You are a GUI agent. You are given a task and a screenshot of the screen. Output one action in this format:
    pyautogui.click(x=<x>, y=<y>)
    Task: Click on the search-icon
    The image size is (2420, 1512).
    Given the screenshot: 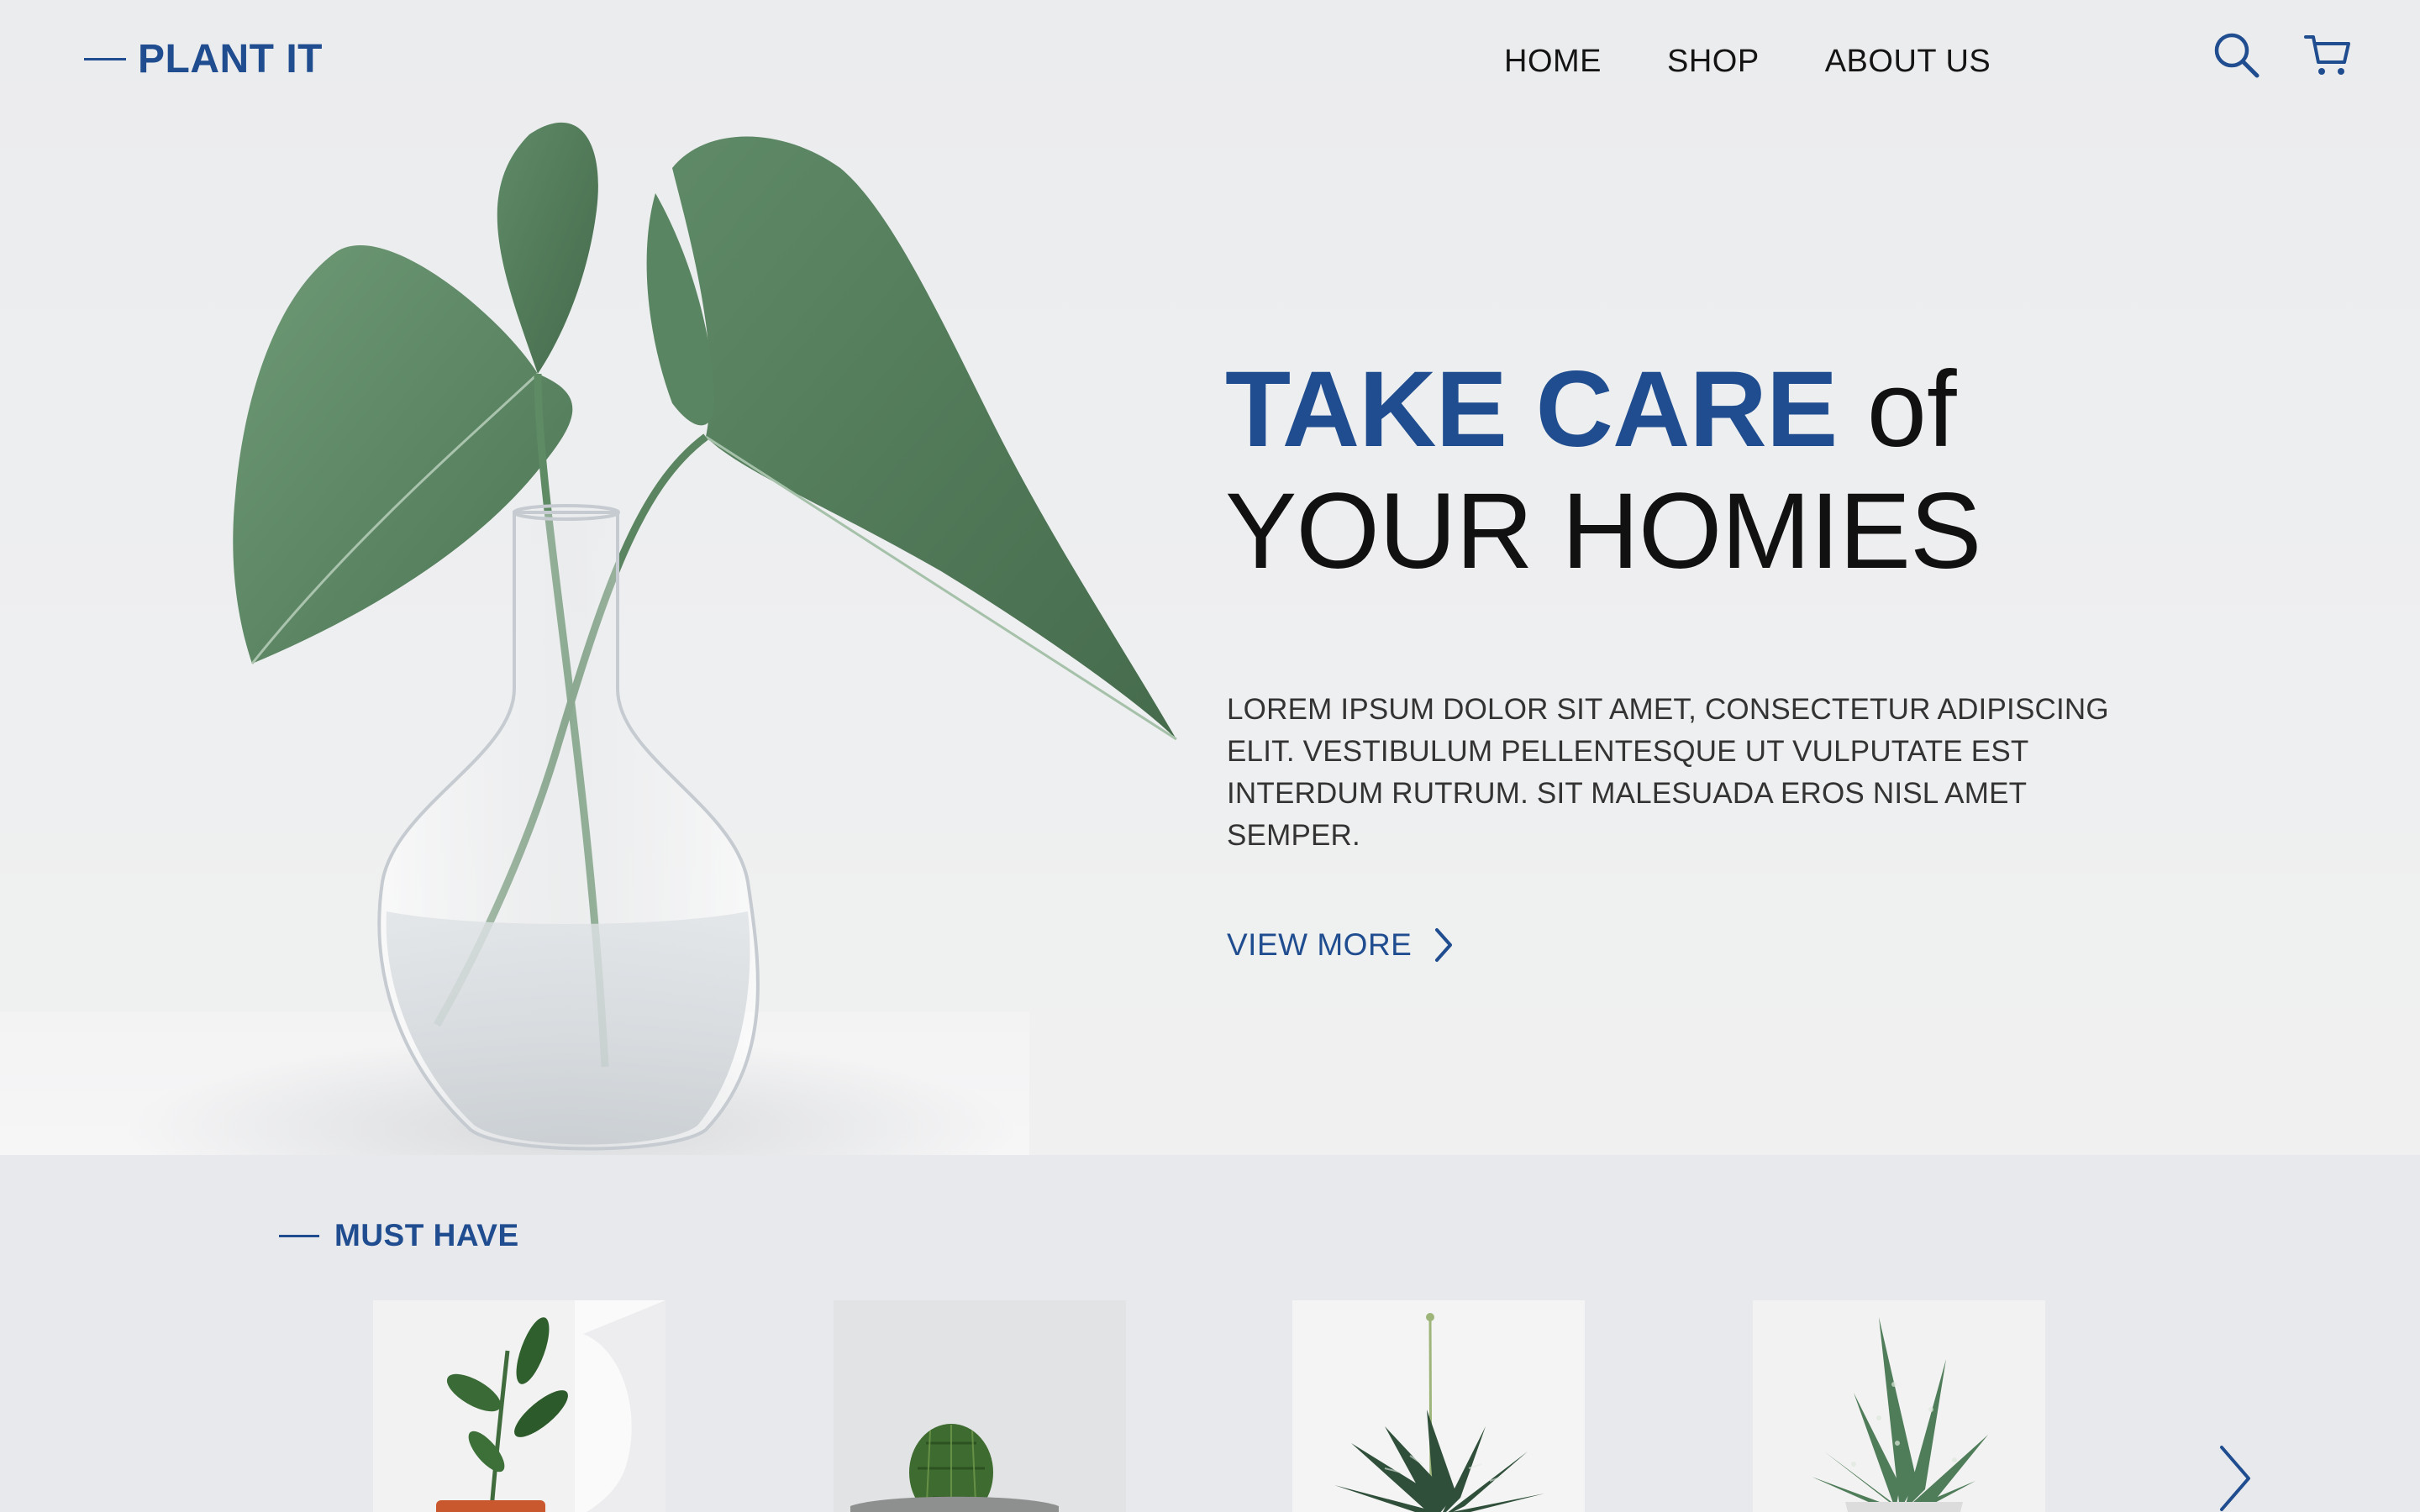 What is the action you would take?
    pyautogui.click(x=2237, y=55)
    